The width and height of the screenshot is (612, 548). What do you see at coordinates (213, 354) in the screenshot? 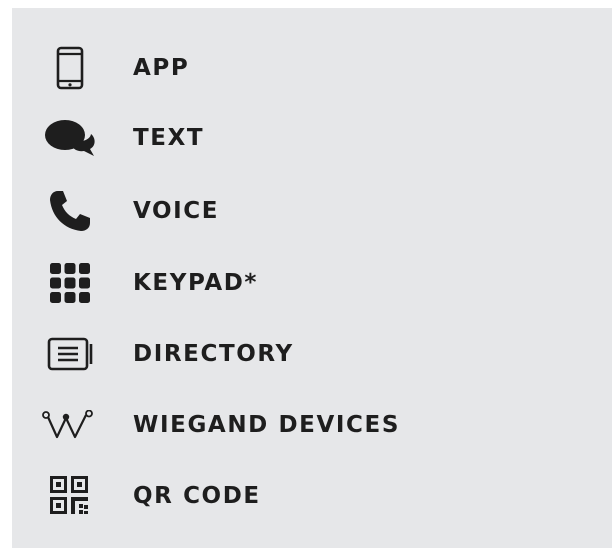
I see `access-method-label: DIRECTORY` at bounding box center [213, 354].